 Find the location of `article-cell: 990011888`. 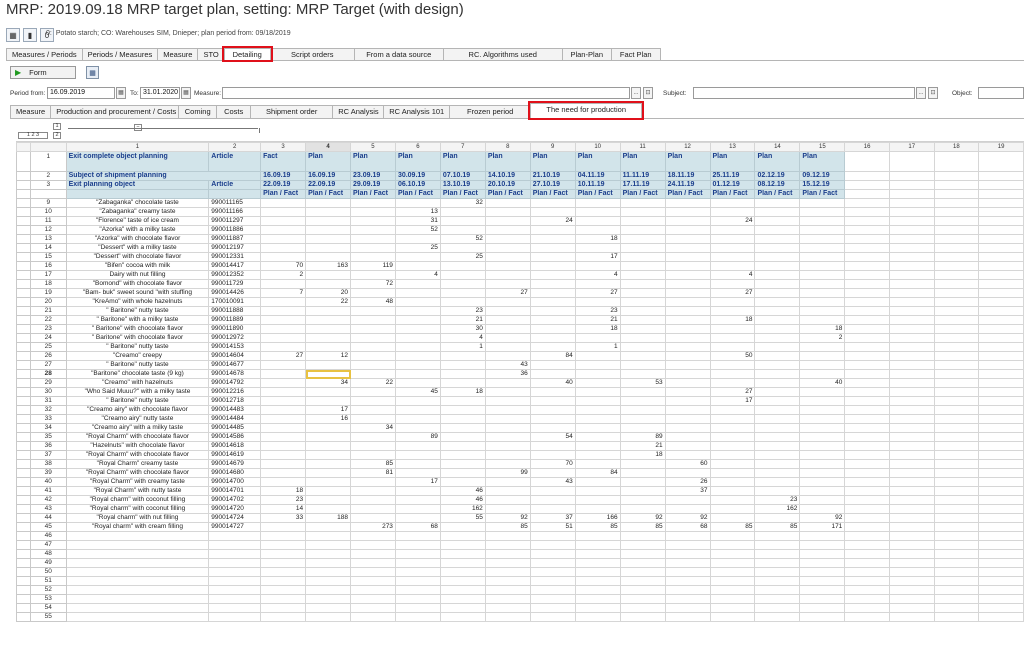

article-cell: 990011888 is located at coordinates (235, 311).